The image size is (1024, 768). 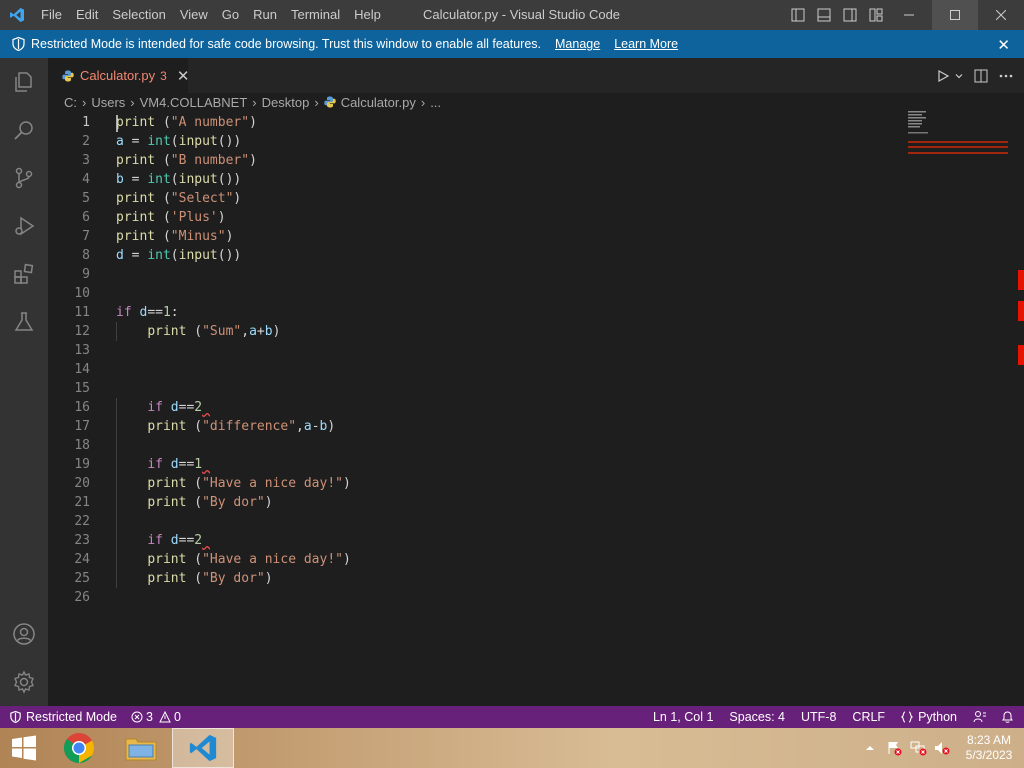 I want to click on line-number: 1, so click(x=86, y=122).